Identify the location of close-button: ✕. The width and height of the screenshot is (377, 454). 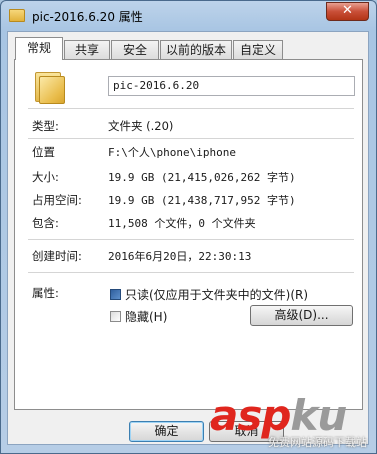
(347, 11).